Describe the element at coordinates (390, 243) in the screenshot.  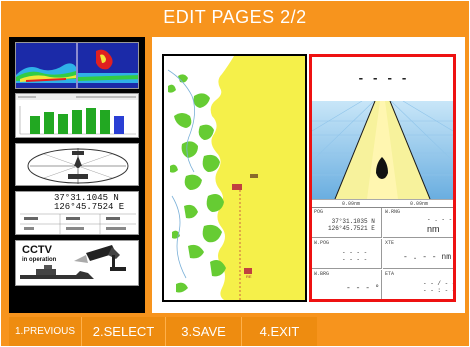
I see `cell-xte-label: XTE` at that location.